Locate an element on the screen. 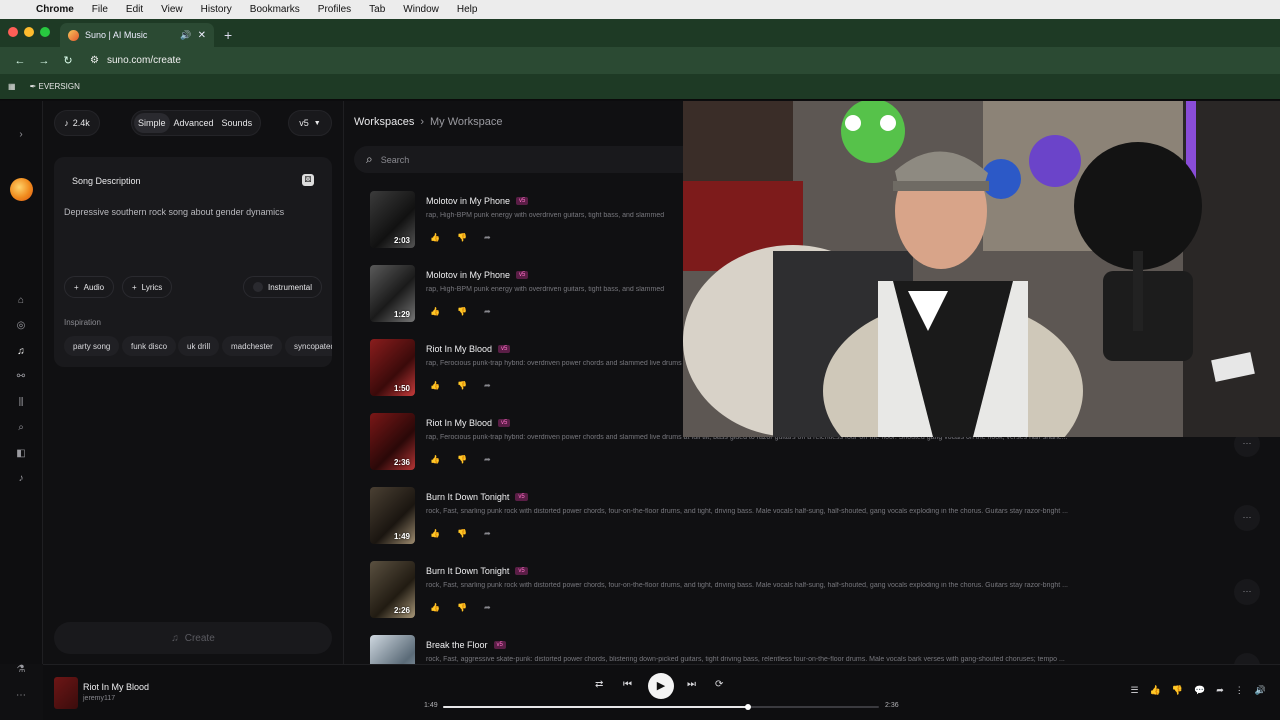 Image resolution: width=1280 pixels, height=720 pixels. song-cover: 2:26 is located at coordinates (392, 589).